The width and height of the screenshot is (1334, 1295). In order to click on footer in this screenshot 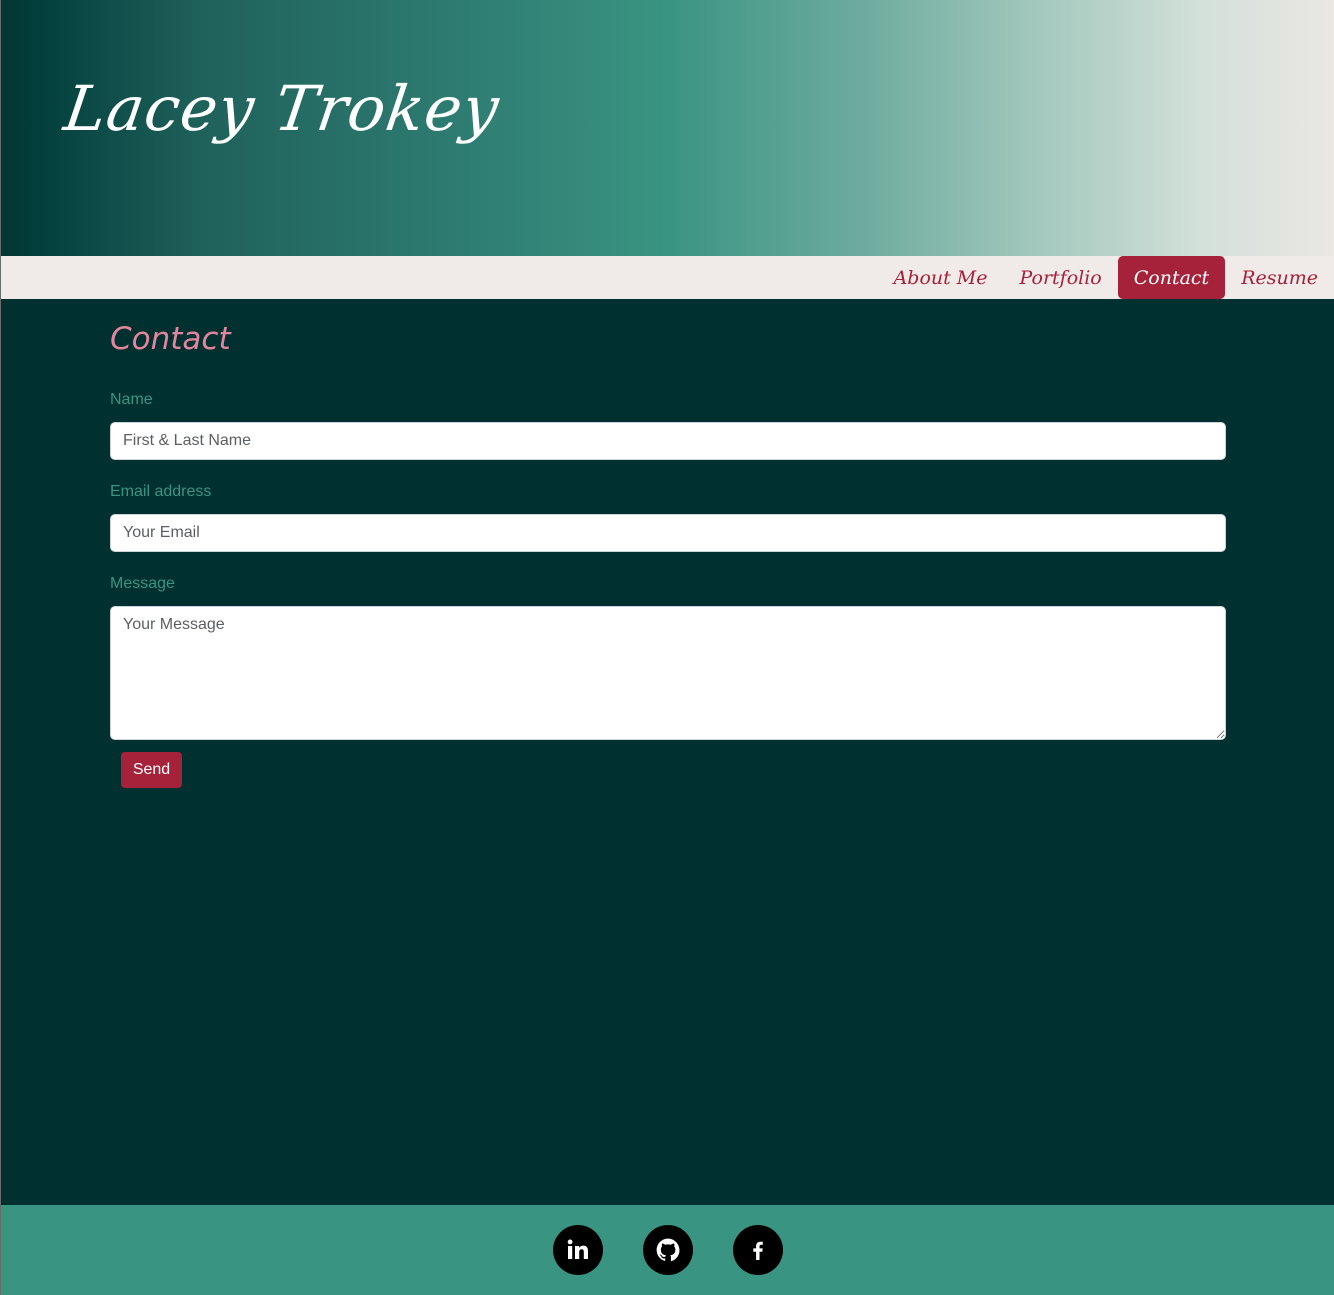, I will do `click(667, 1250)`.